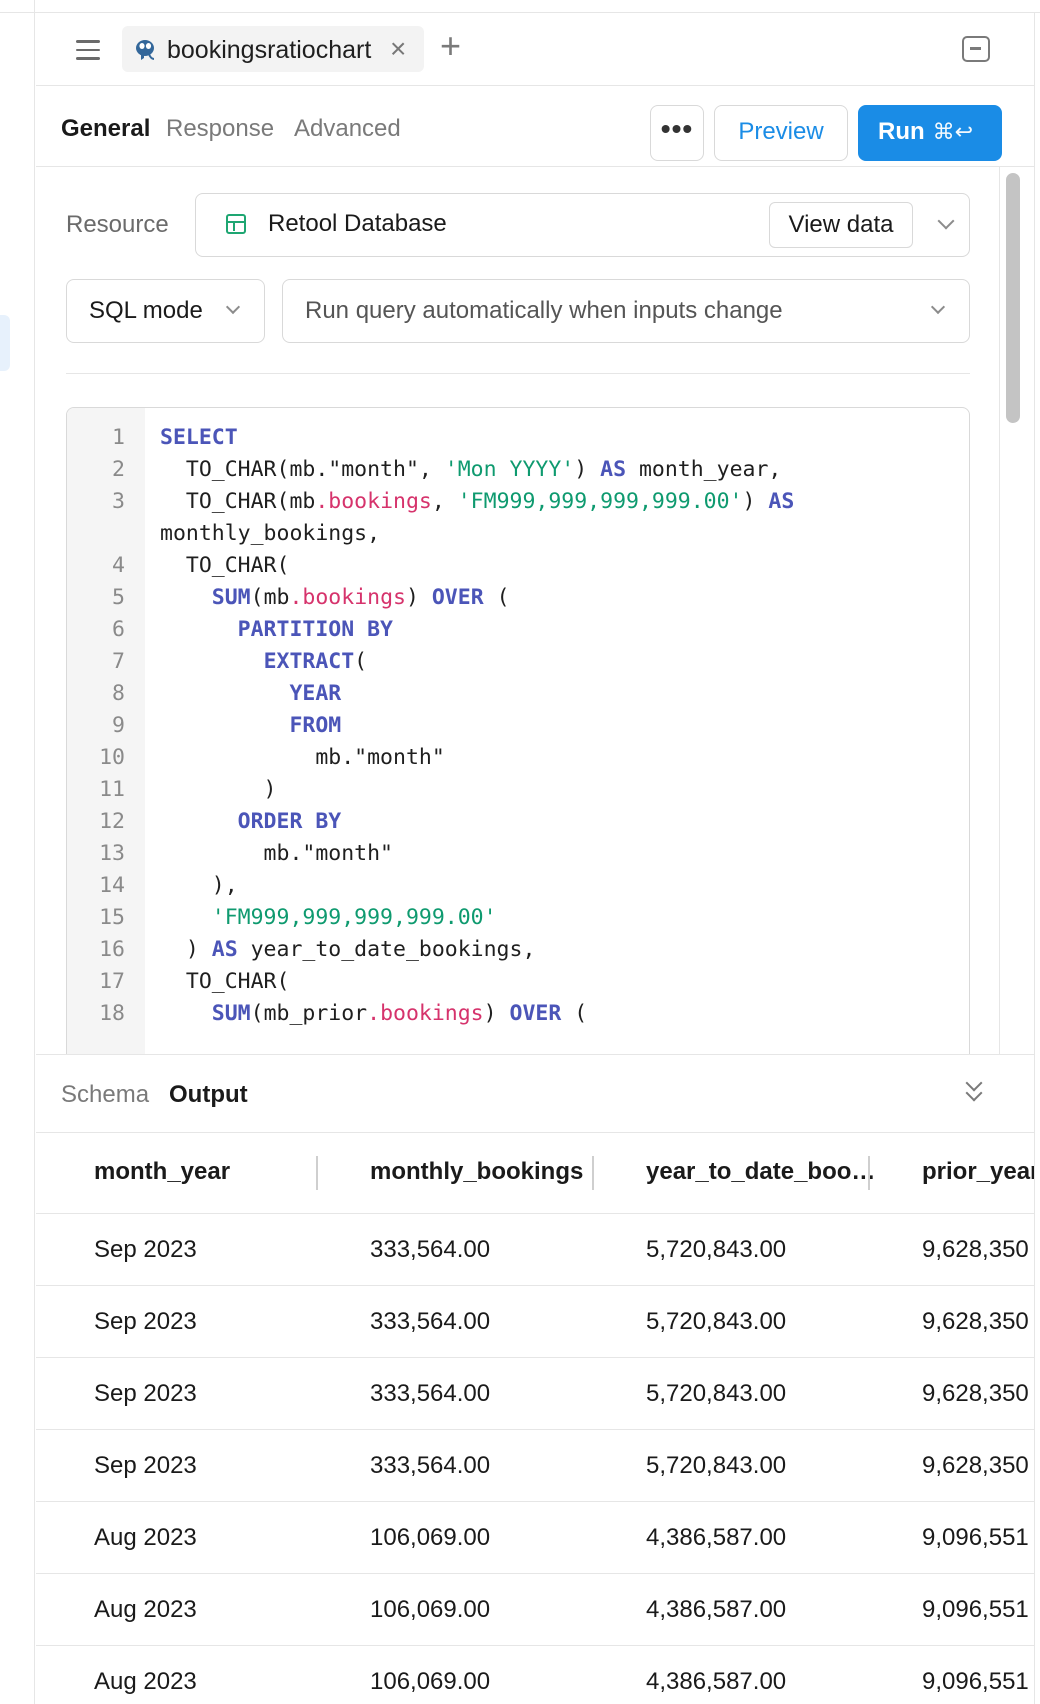 Image resolution: width=1040 pixels, height=1704 pixels. Describe the element at coordinates (112, 853) in the screenshot. I see `line-number: 13` at that location.